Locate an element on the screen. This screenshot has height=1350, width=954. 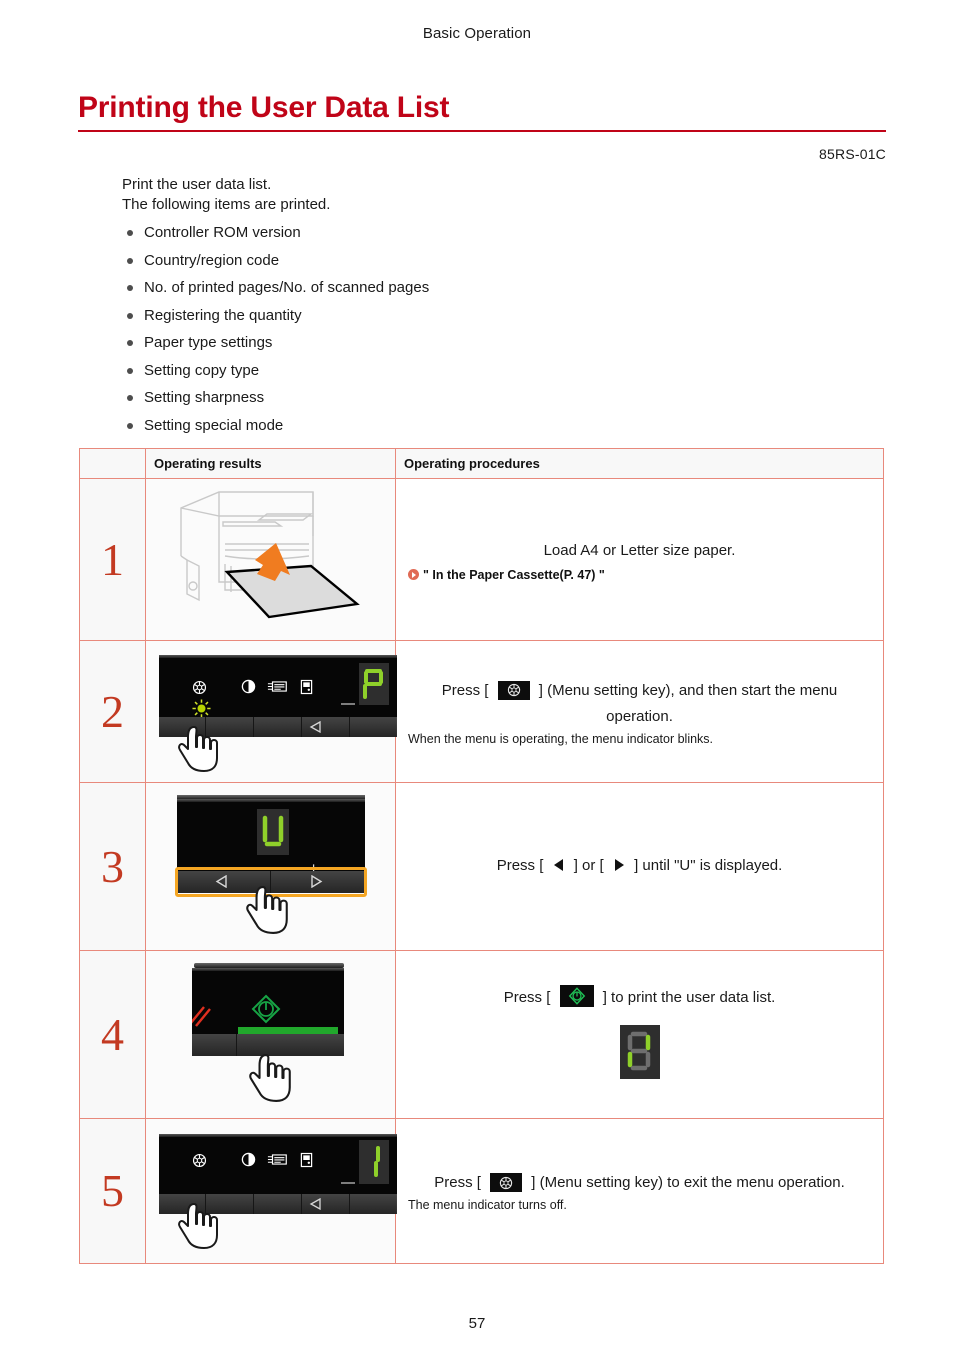
list-item-label: Country/region code is located at coordinates (212, 260).